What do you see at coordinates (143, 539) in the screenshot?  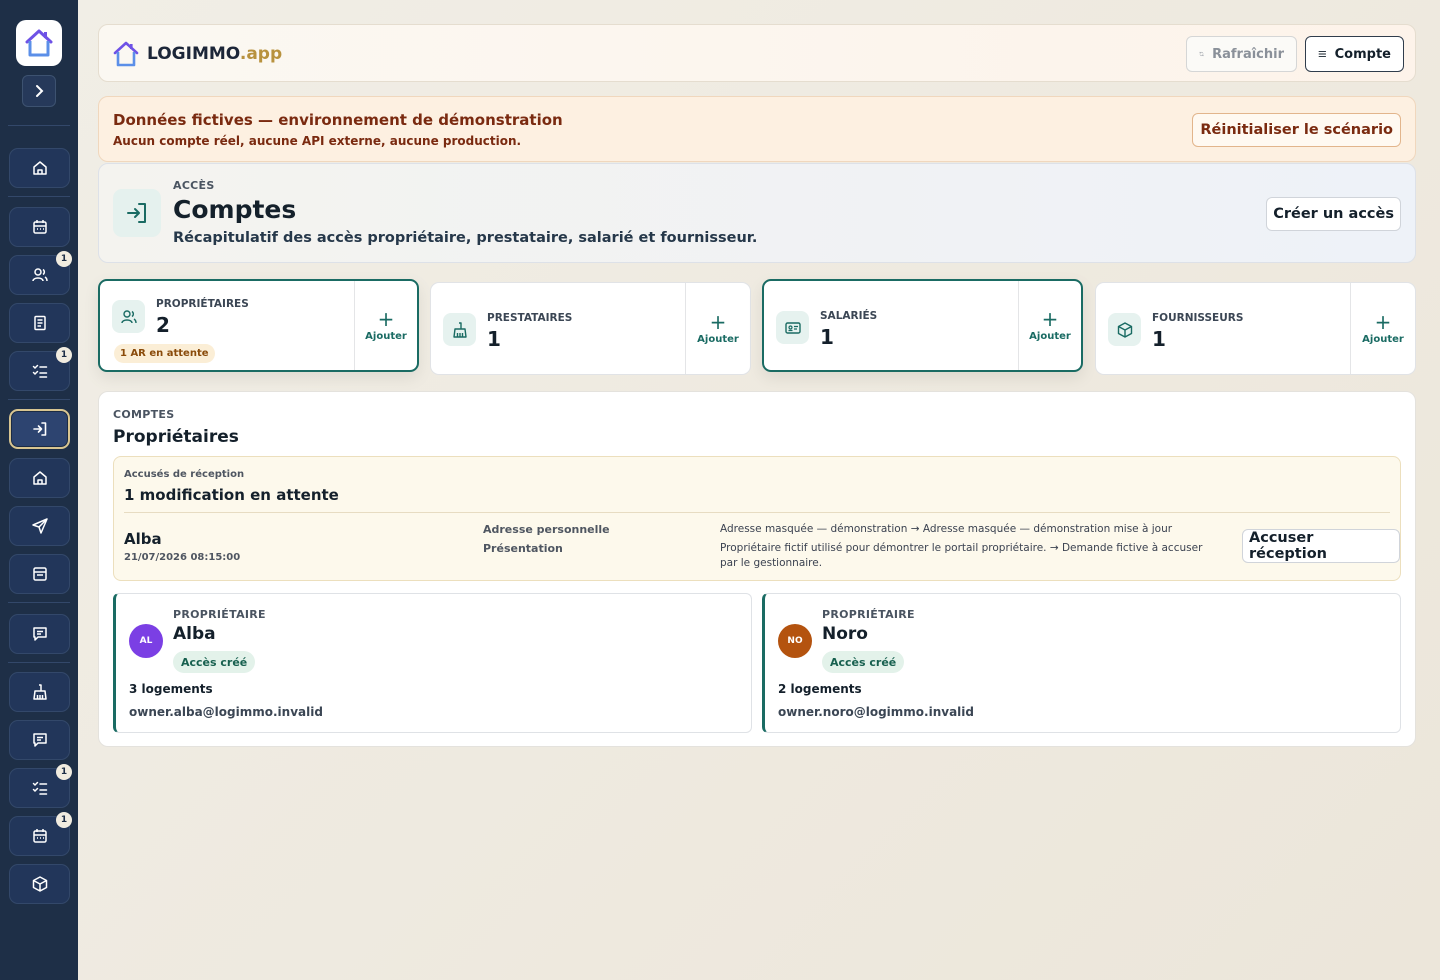 I see `ack-owner-name: Alba` at bounding box center [143, 539].